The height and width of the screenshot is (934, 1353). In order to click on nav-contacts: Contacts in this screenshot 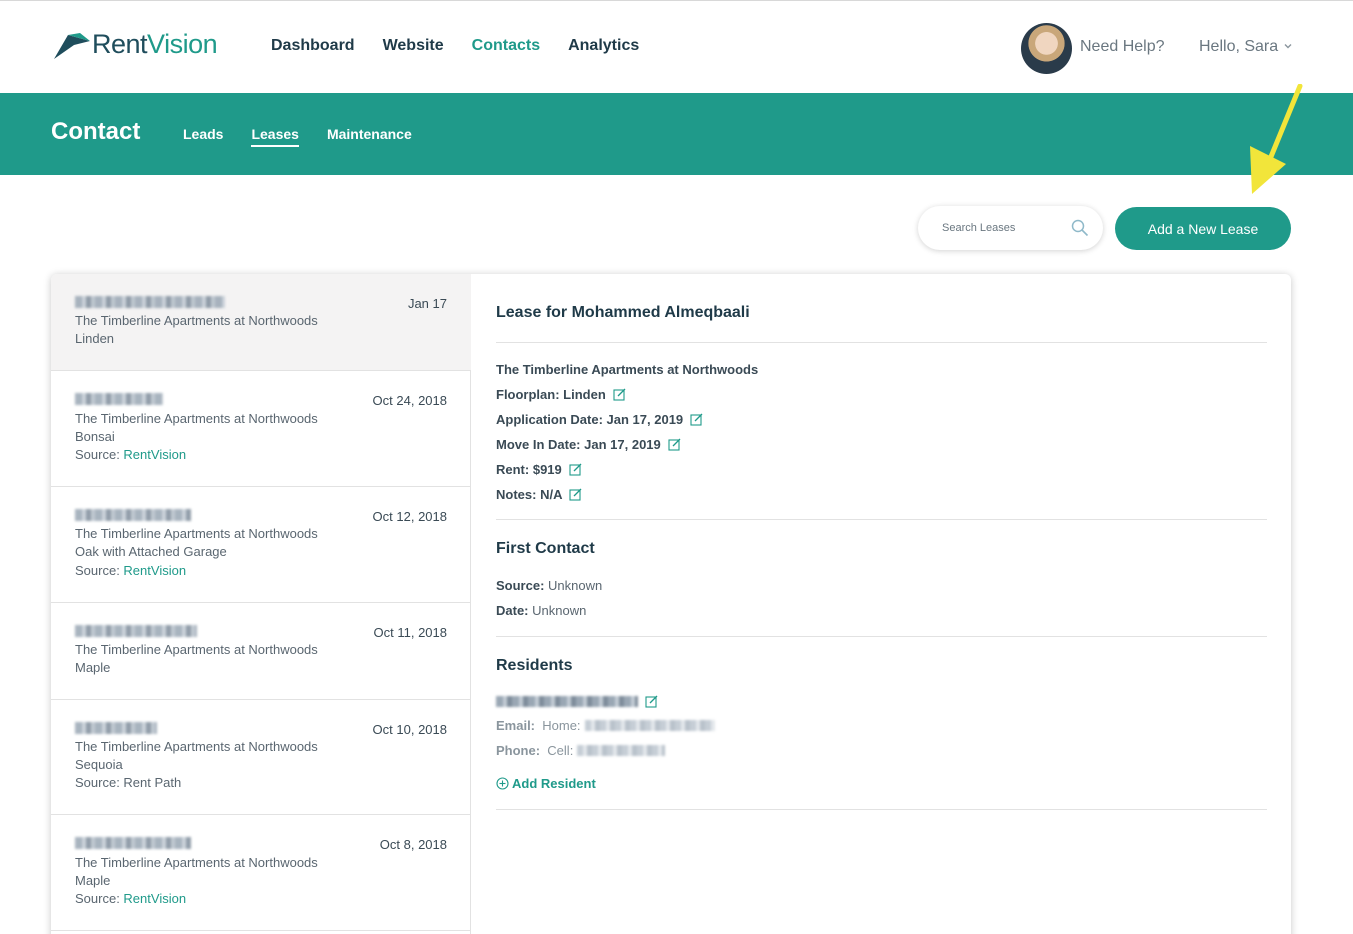, I will do `click(506, 46)`.